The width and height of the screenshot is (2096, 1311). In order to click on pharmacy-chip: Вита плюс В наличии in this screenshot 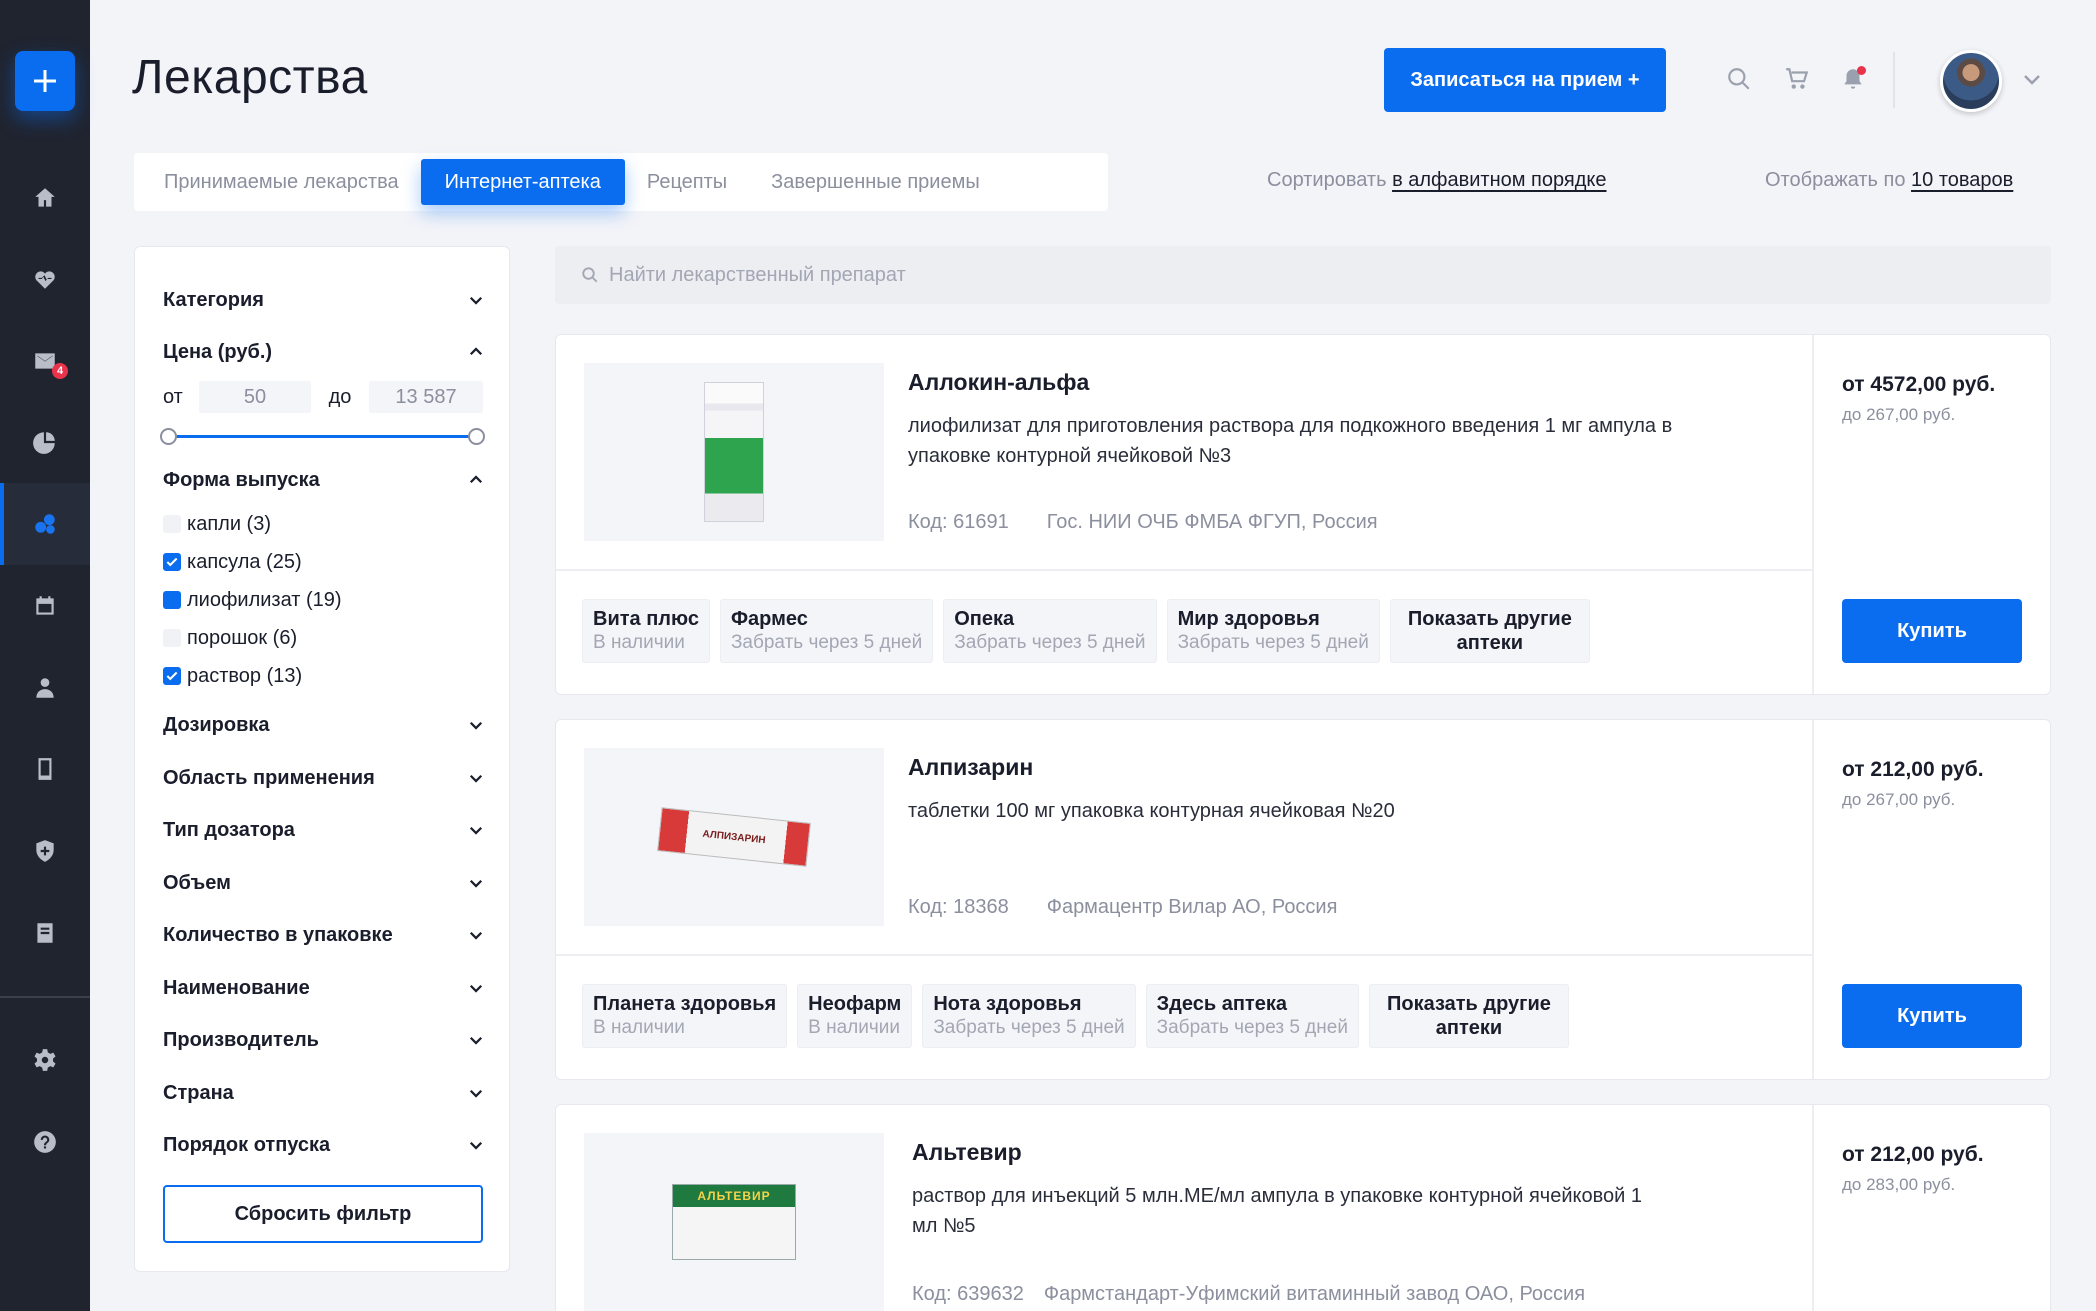, I will do `click(646, 631)`.